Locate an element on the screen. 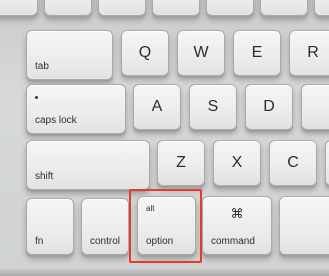 The height and width of the screenshot is (276, 329). key-x: X is located at coordinates (237, 163).